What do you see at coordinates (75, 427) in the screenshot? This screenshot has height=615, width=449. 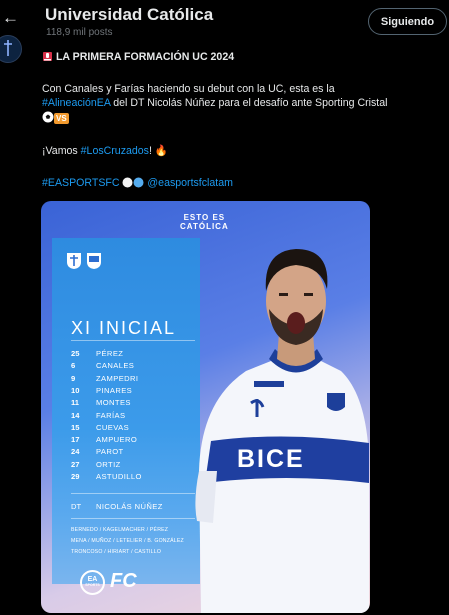 I see `player-number: 15` at bounding box center [75, 427].